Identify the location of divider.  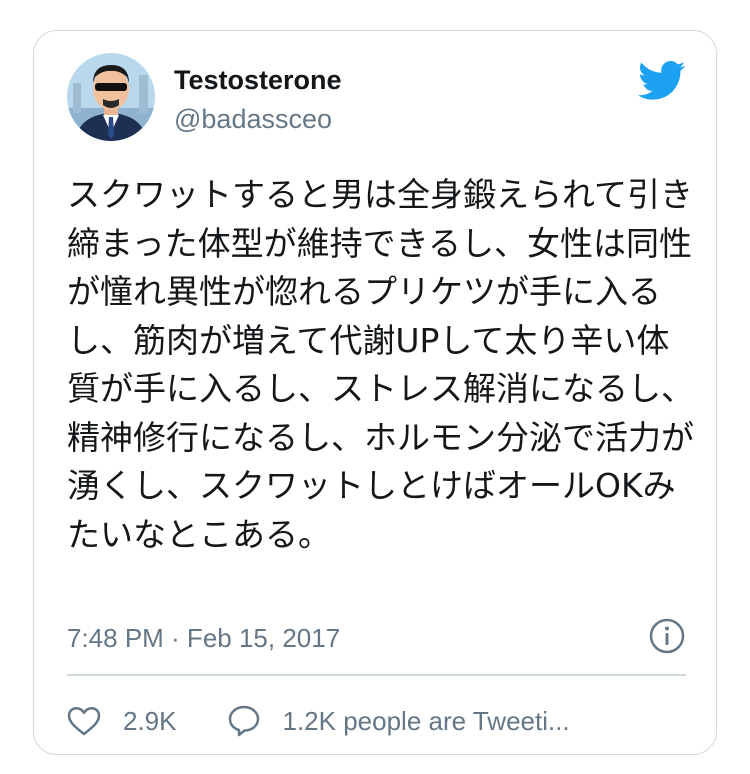
(376, 675).